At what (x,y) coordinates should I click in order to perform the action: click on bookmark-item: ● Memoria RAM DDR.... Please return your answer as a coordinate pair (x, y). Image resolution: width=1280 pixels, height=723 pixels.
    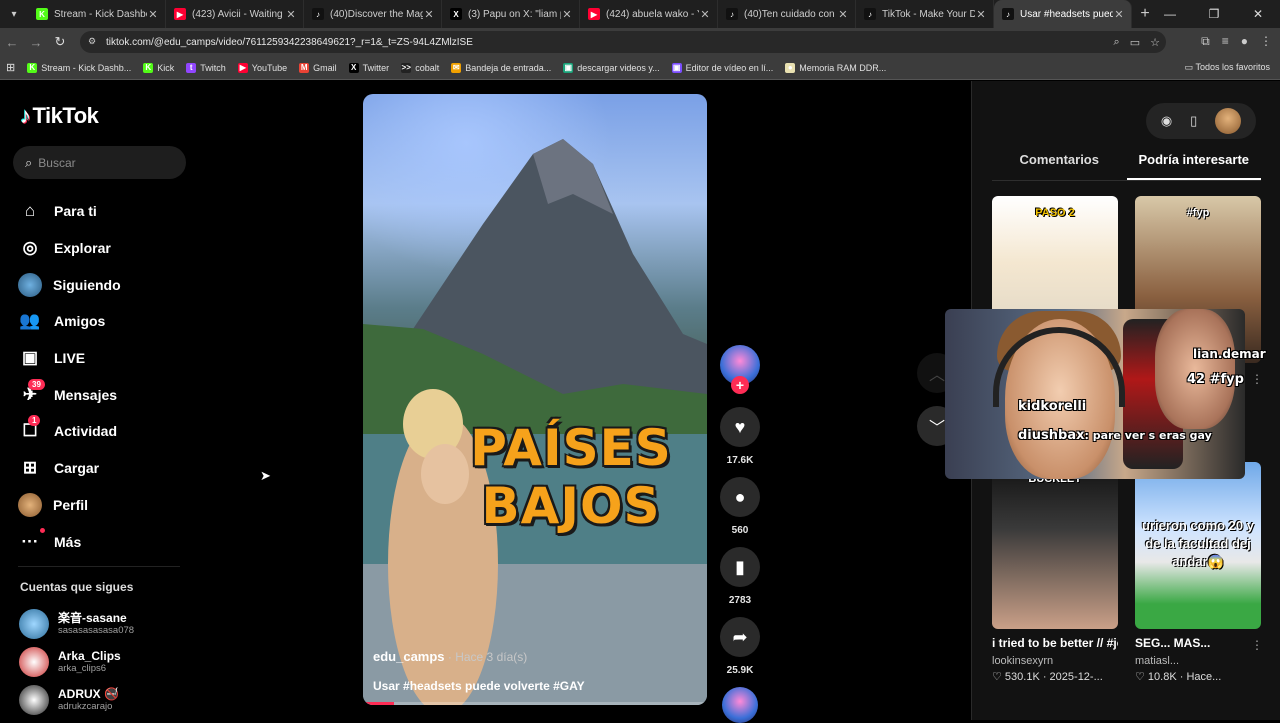
    Looking at the image, I should click on (835, 67).